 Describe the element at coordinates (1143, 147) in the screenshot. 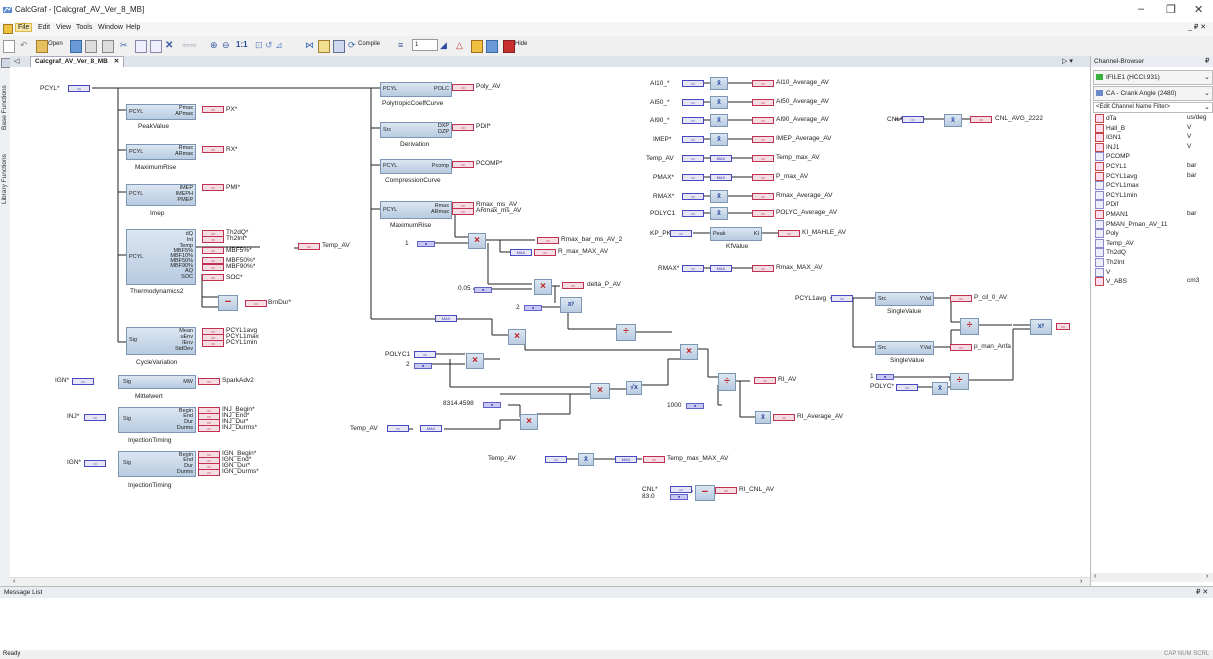

I see `channel-item: INJ1 V` at that location.